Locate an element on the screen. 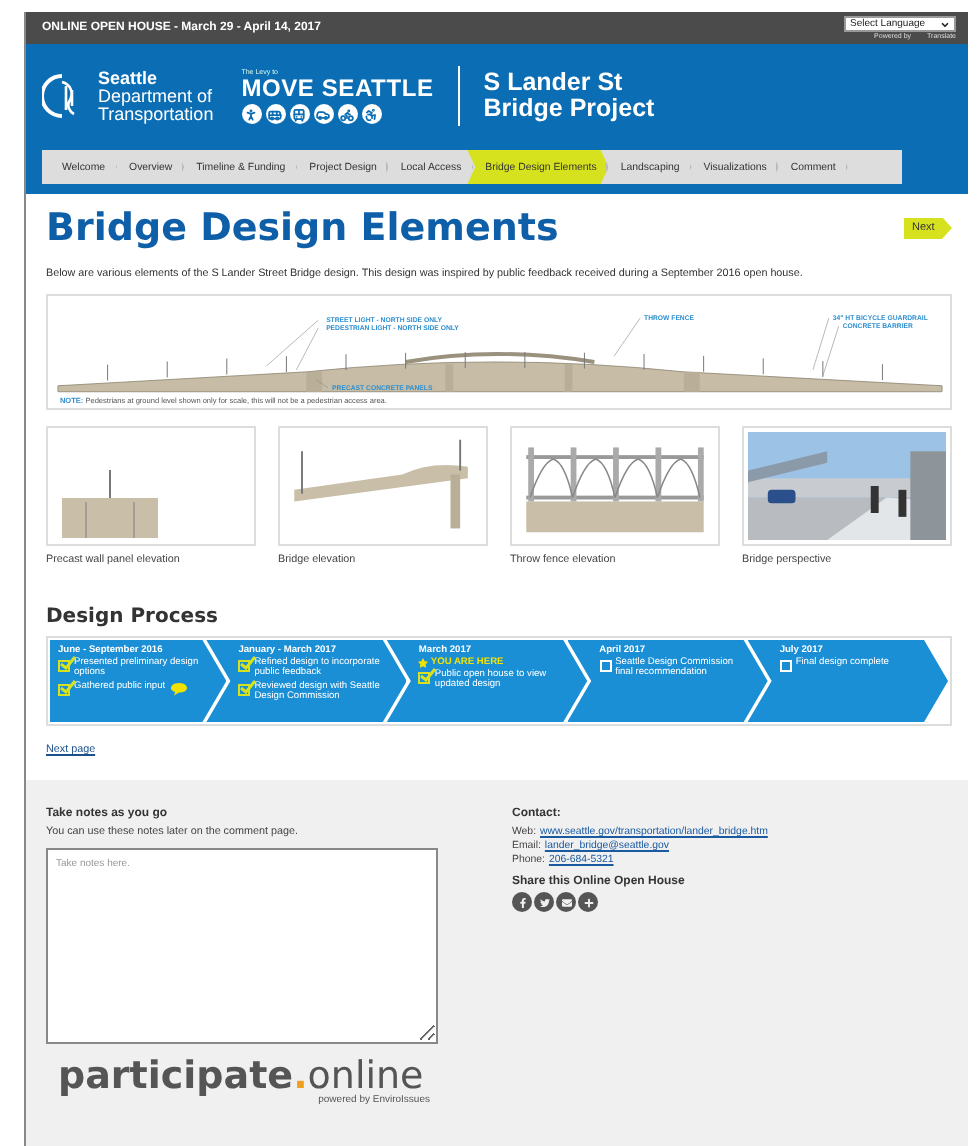 This screenshot has height=1146, width=980. bus-icon is located at coordinates (275, 114).